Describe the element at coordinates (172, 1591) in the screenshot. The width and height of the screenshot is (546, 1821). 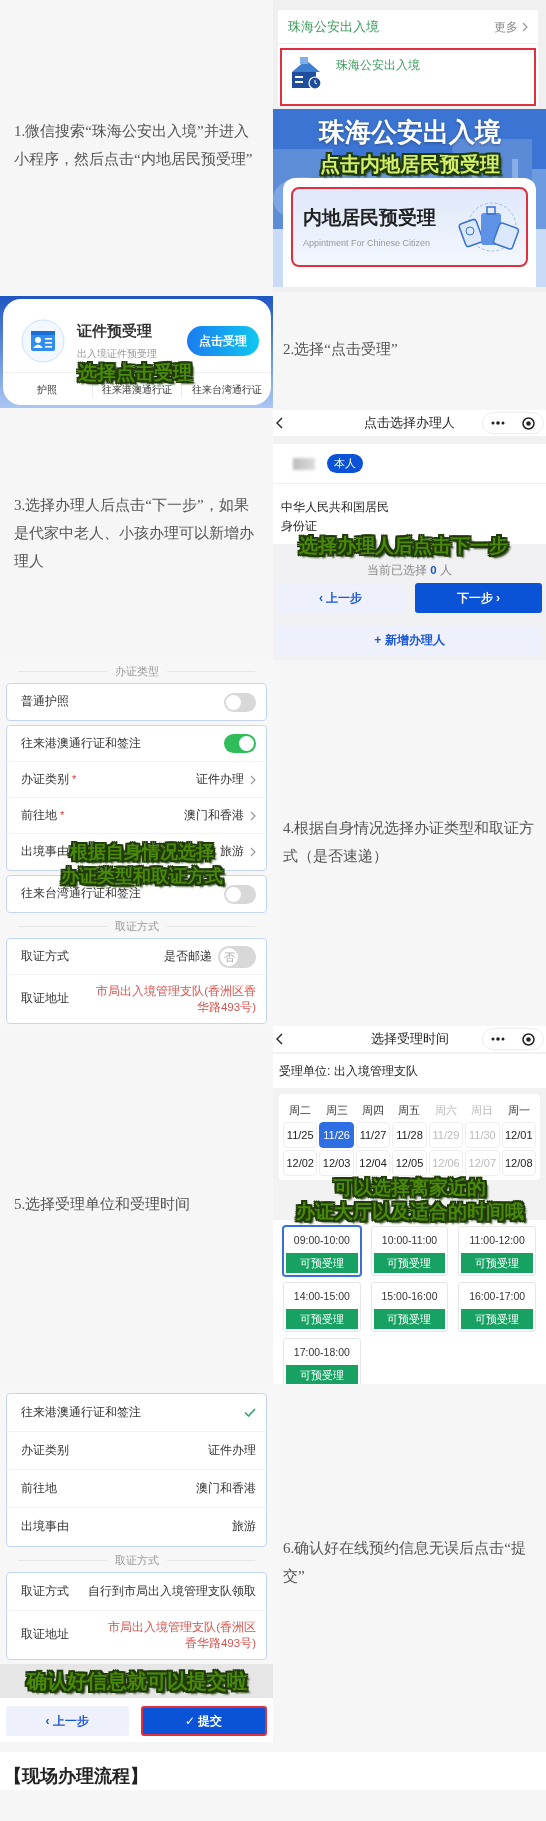
I see `field-value: 自行到市局出入境管理支队领取` at that location.